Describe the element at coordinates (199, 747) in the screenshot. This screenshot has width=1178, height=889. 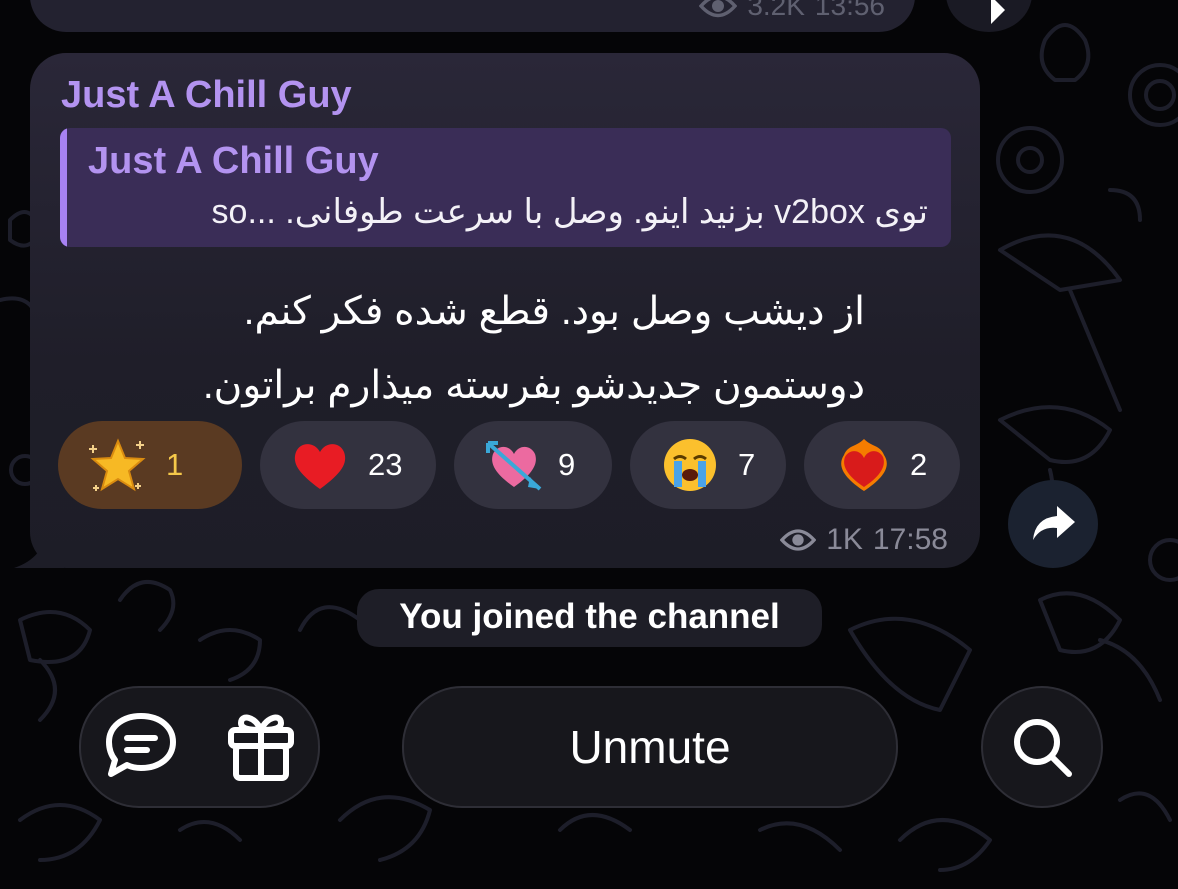
I see `left-actions-pill` at that location.